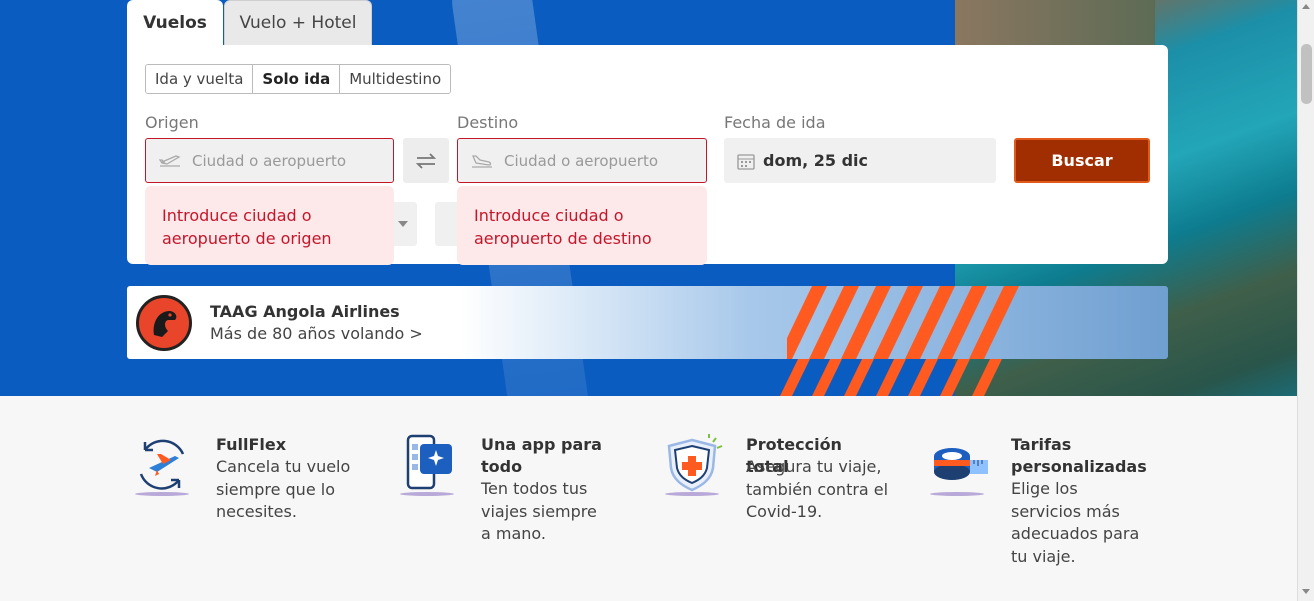 The height and width of the screenshot is (601, 1314). I want to click on date-label: Fecha de ida, so click(775, 122).